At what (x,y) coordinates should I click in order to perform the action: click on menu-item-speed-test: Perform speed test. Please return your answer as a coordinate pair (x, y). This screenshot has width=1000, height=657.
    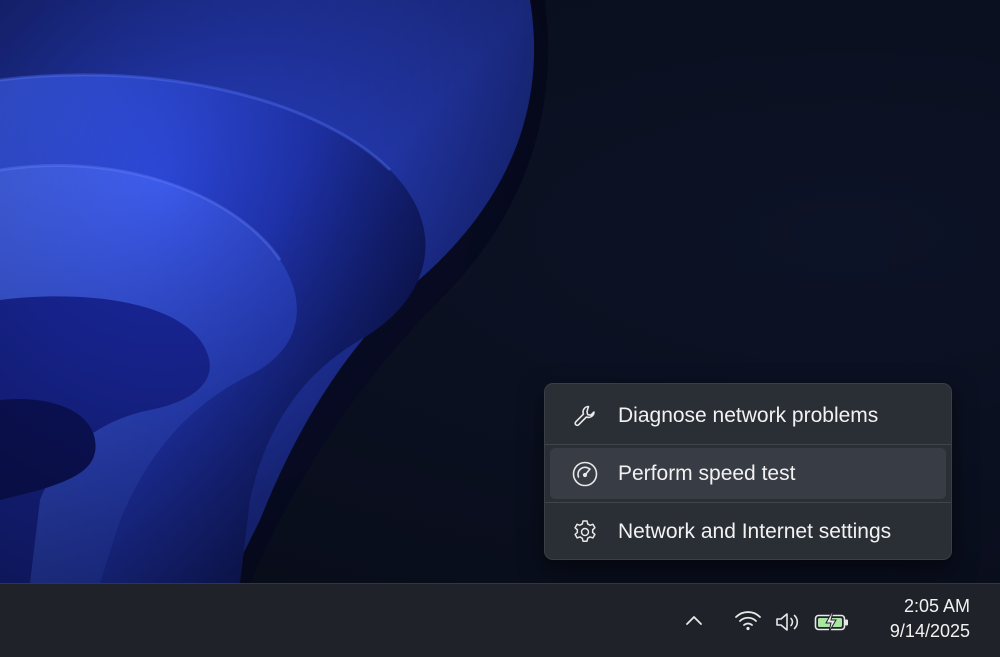
    Looking at the image, I should click on (748, 473).